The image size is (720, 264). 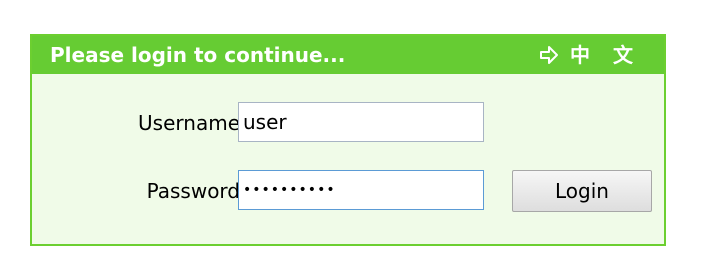 I want to click on login-button: Login, so click(x=582, y=191).